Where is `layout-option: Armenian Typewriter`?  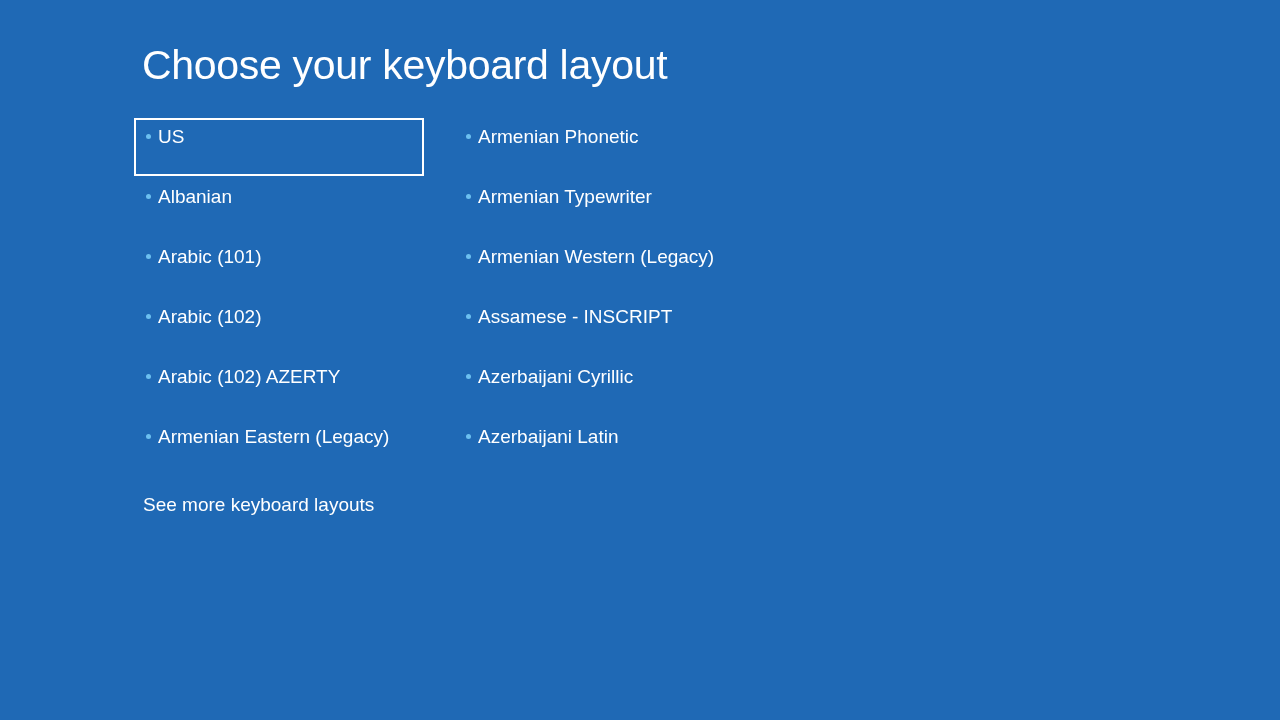
layout-option: Armenian Typewriter is located at coordinates (599, 207).